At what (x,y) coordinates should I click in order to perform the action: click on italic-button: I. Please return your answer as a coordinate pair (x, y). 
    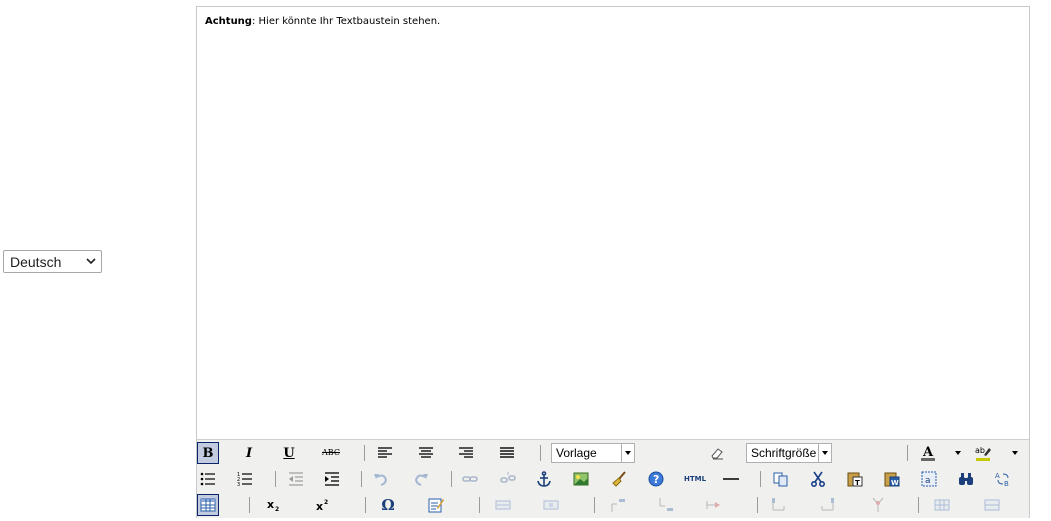
    Looking at the image, I should click on (249, 453).